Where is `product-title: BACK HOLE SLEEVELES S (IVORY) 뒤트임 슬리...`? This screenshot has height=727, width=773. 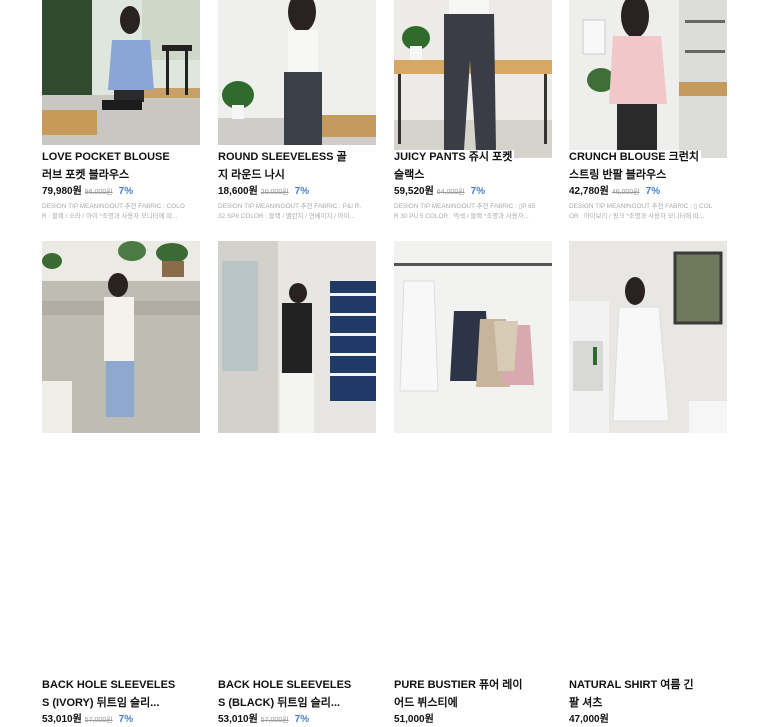
product-title: BACK HOLE SLEEVELES S (IVORY) 뒤트임 슬리... is located at coordinates (121, 694).